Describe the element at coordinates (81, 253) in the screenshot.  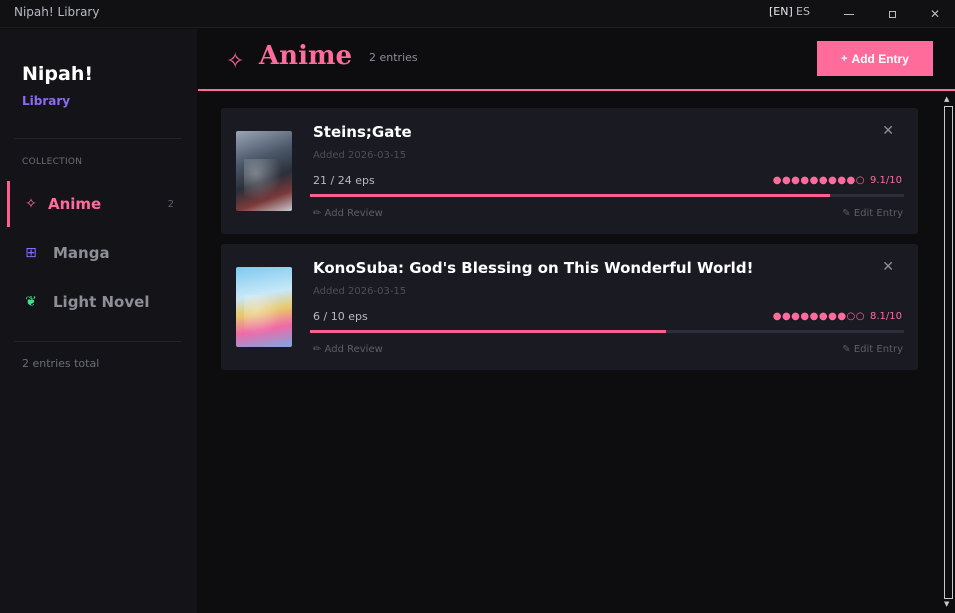
I see `sidebar-item-label: Manga` at that location.